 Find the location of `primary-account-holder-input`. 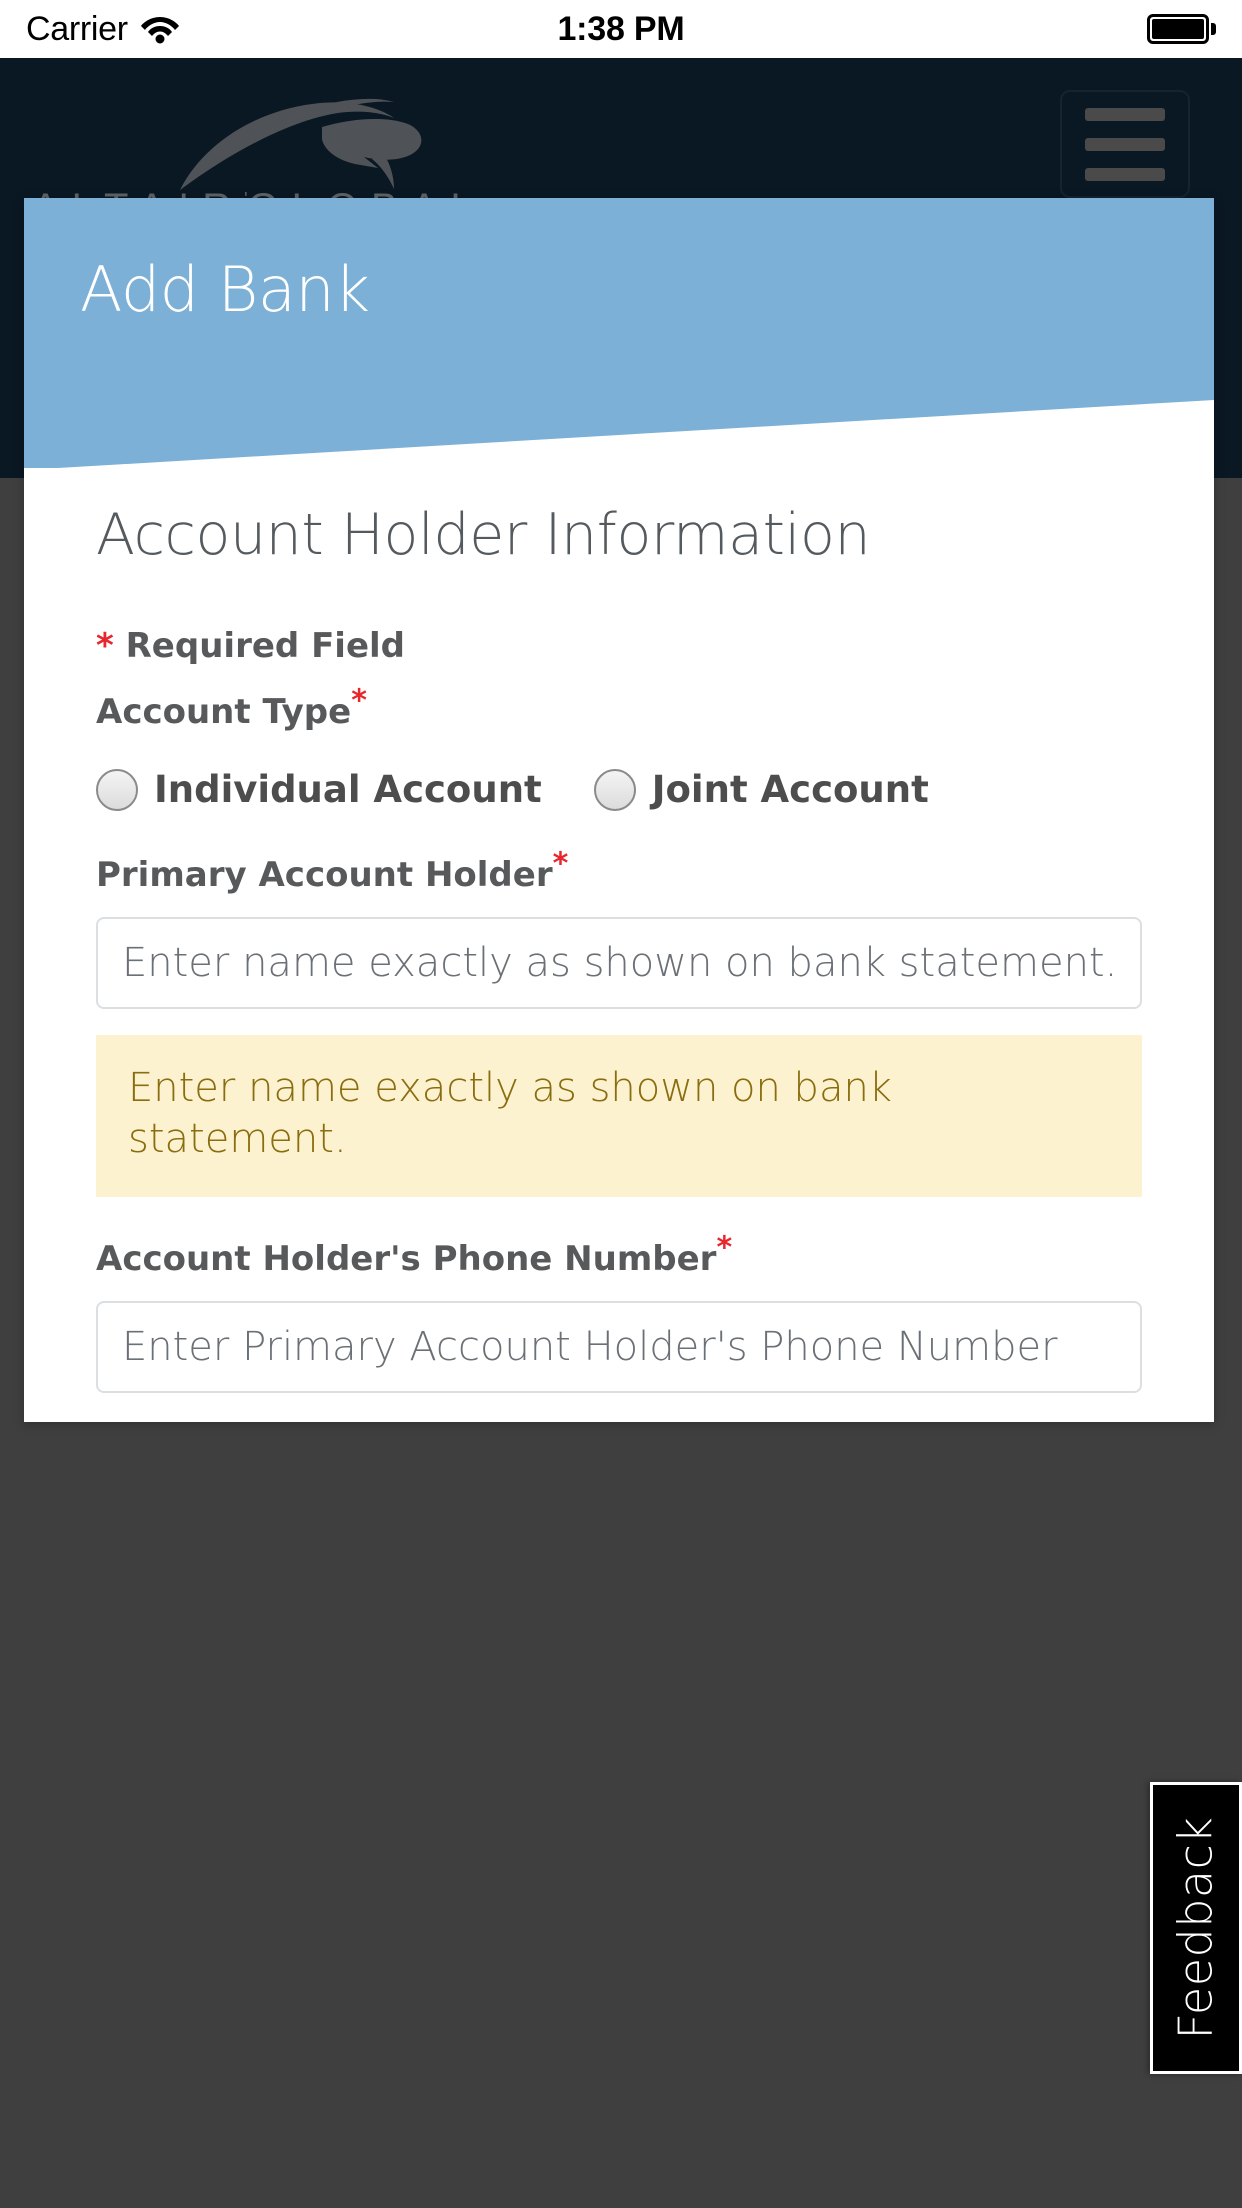

primary-account-holder-input is located at coordinates (619, 963).